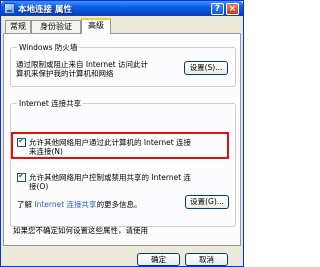 This screenshot has width=320, height=267. What do you see at coordinates (24, 204) in the screenshot?
I see `learn-prefix: 了解` at bounding box center [24, 204].